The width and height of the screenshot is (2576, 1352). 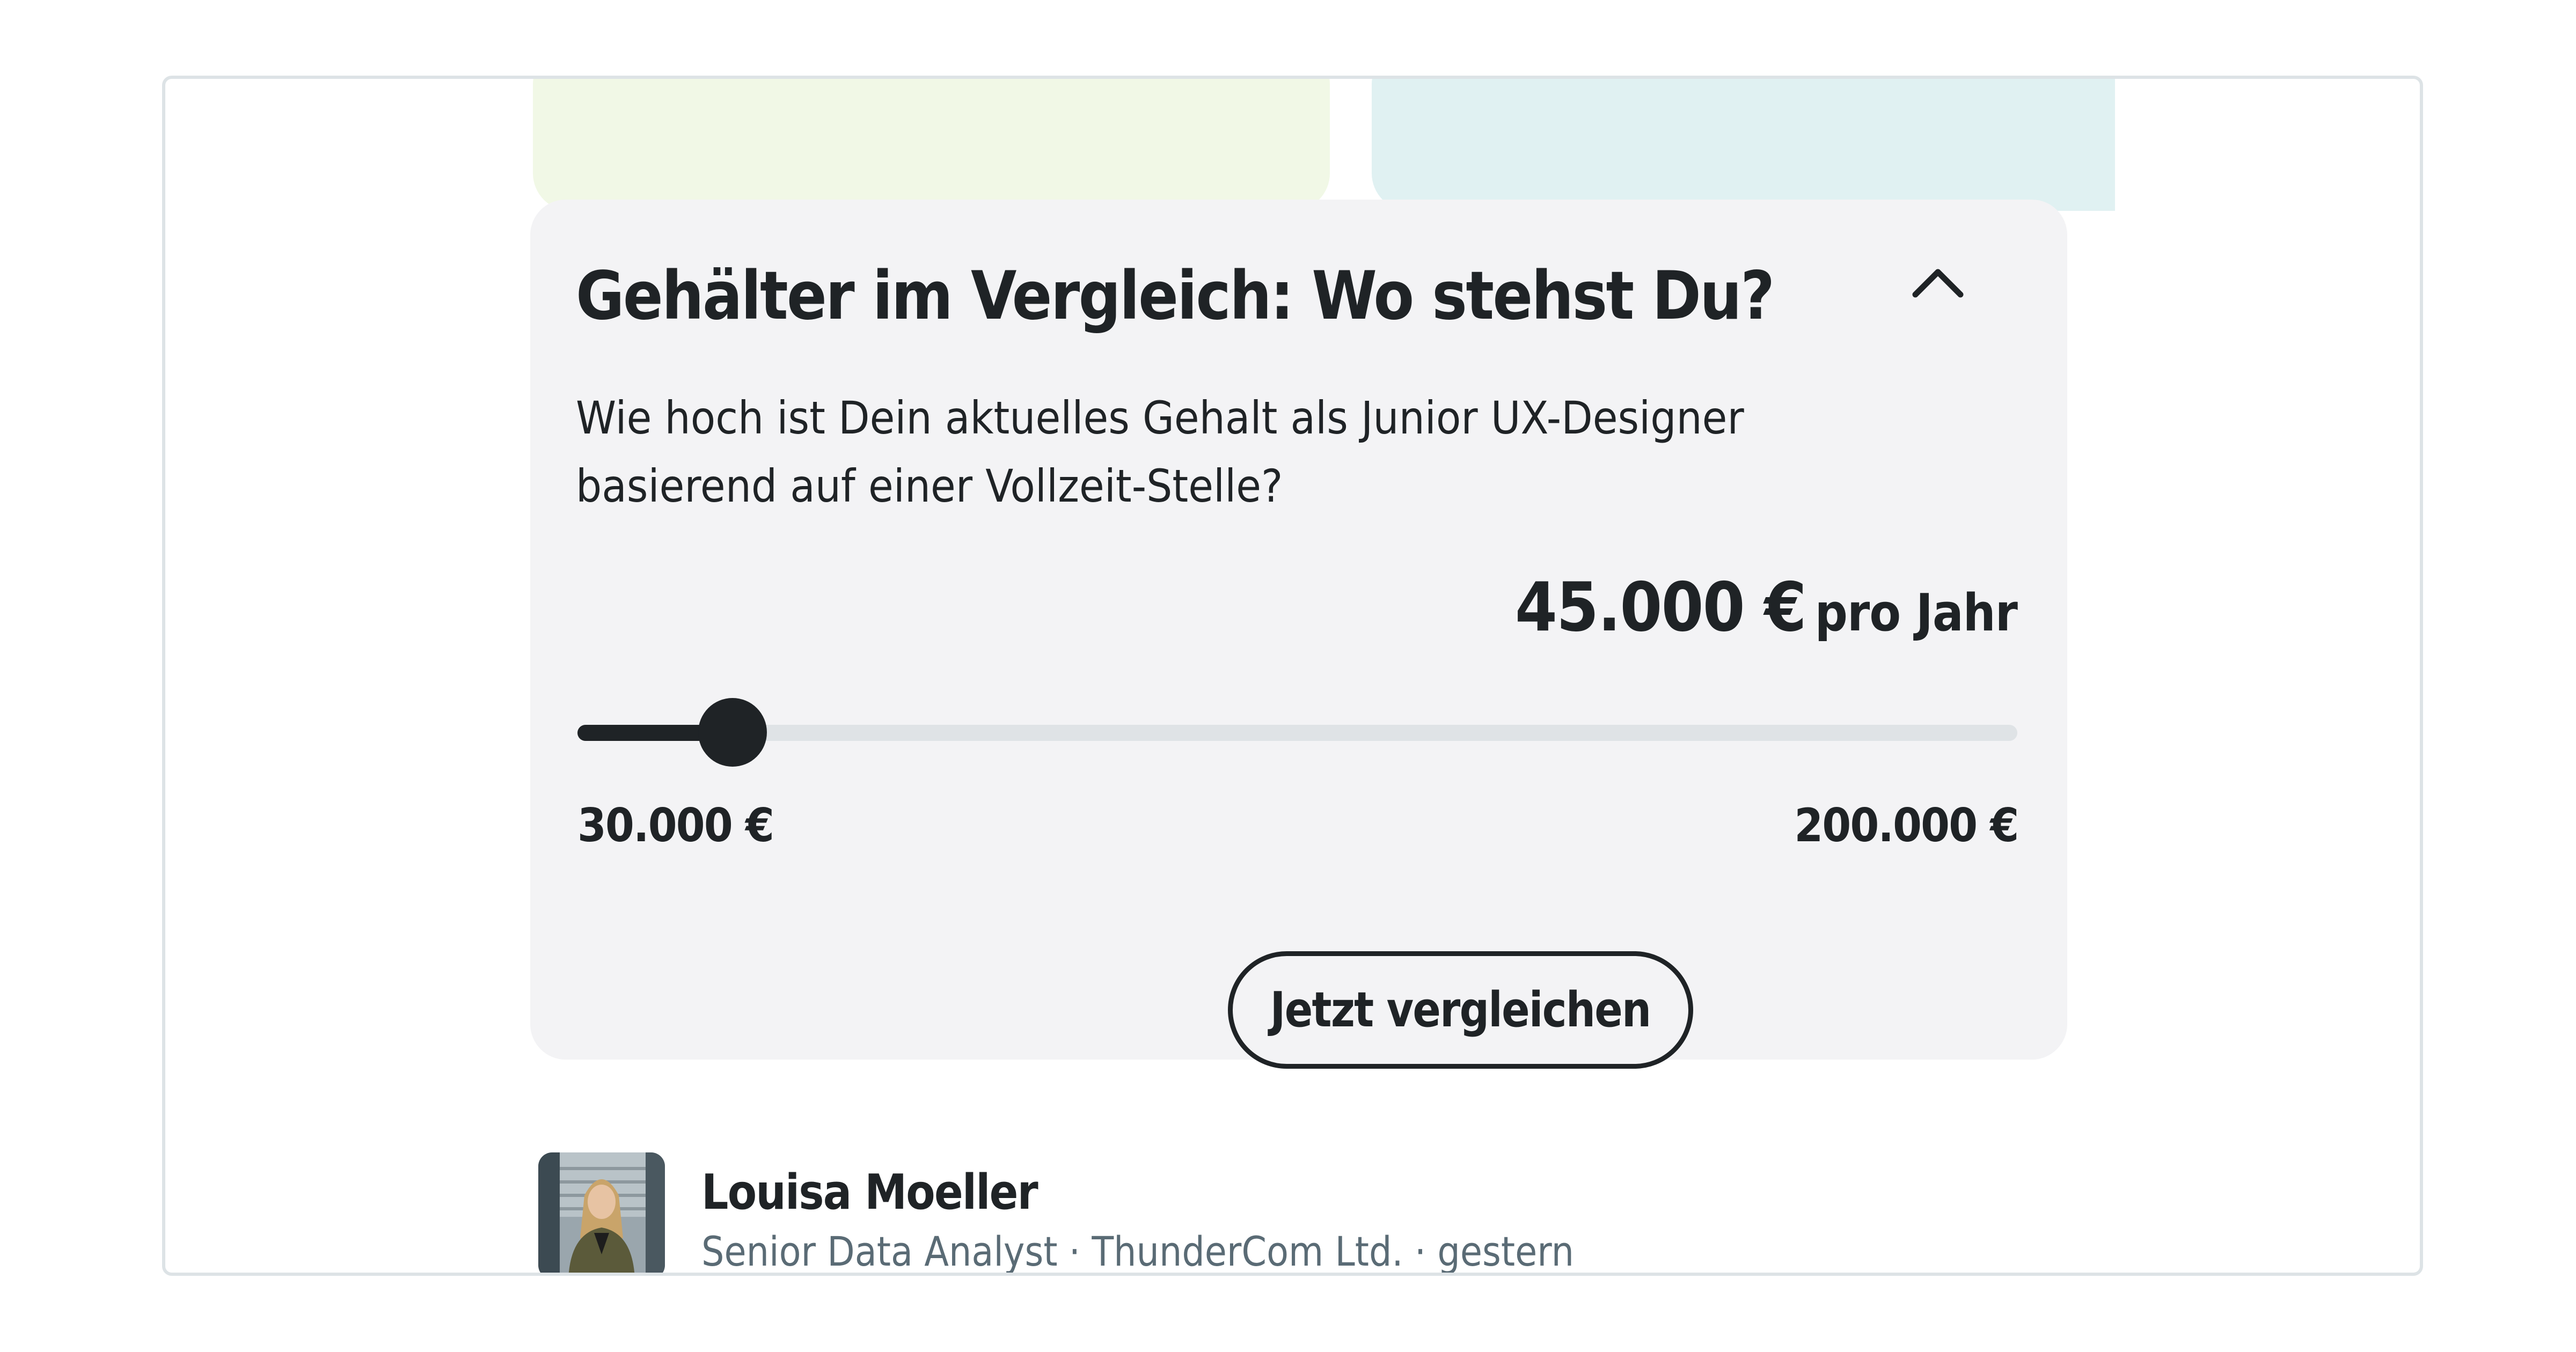 I want to click on author-avatar-image, so click(x=601, y=1212).